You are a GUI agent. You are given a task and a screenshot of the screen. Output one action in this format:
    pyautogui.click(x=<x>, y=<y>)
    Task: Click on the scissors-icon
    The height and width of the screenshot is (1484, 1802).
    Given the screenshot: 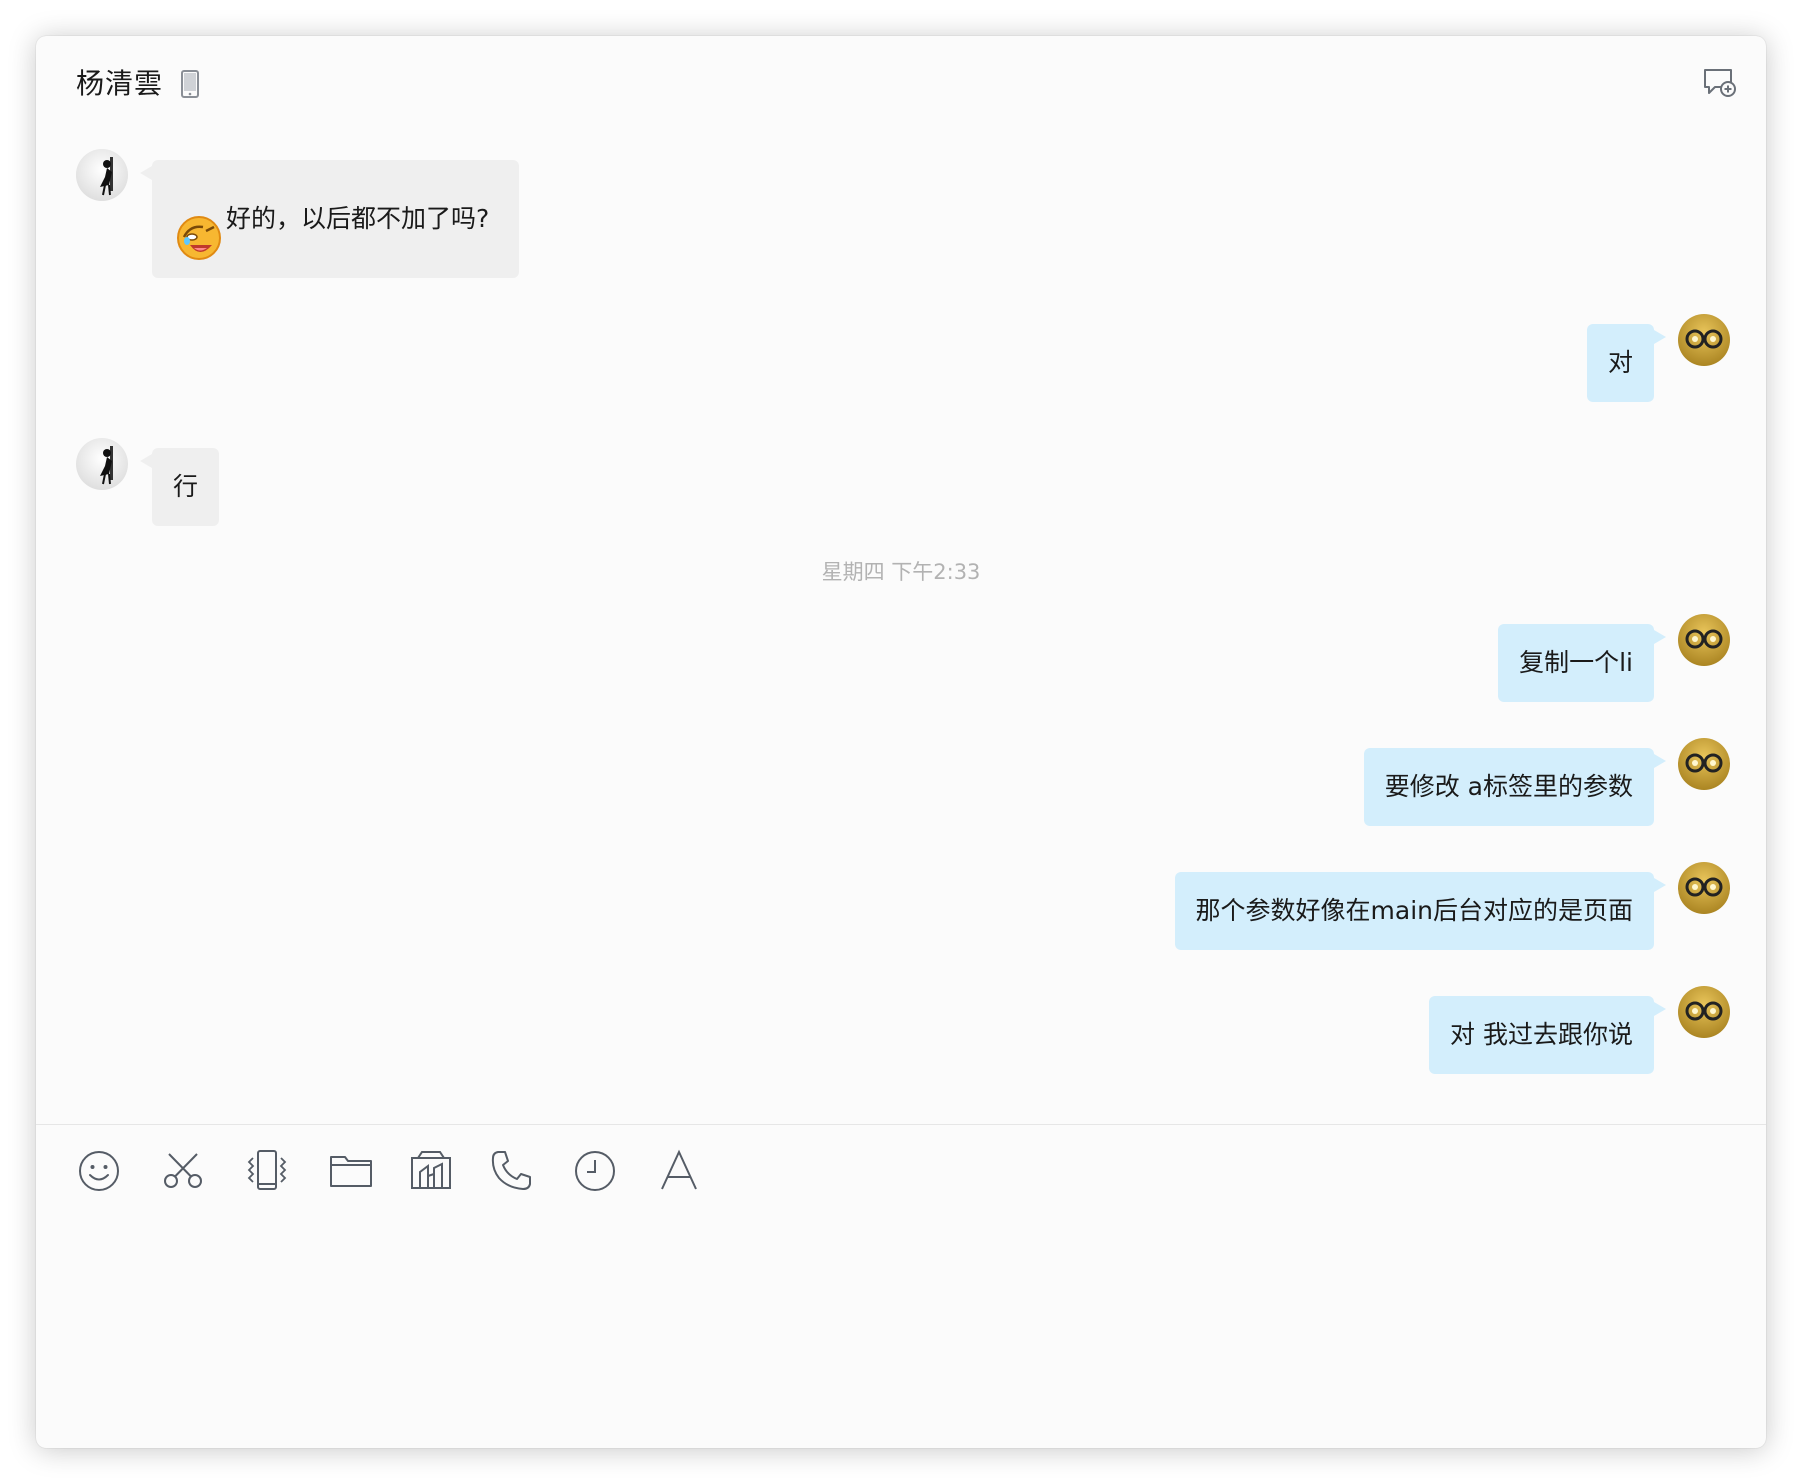 What is the action you would take?
    pyautogui.click(x=183, y=1171)
    